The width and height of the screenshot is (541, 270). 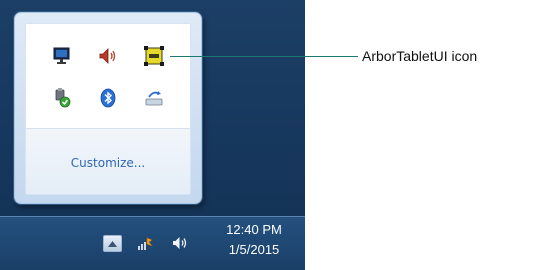 What do you see at coordinates (254, 229) in the screenshot?
I see `clock-time: 12:40 PM` at bounding box center [254, 229].